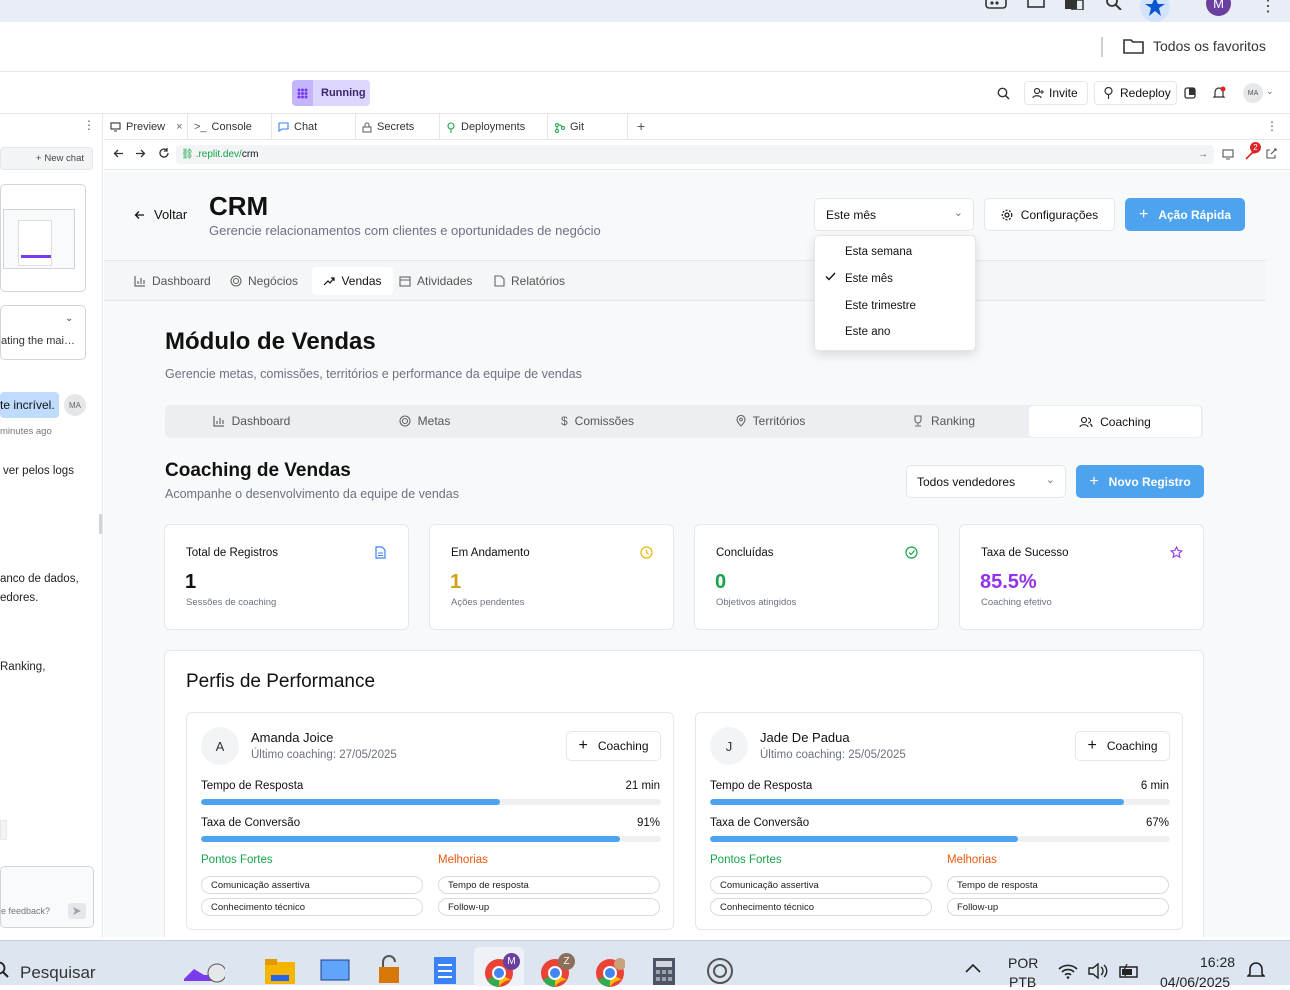  What do you see at coordinates (26, 431) in the screenshot?
I see `message-time: minutes ago` at bounding box center [26, 431].